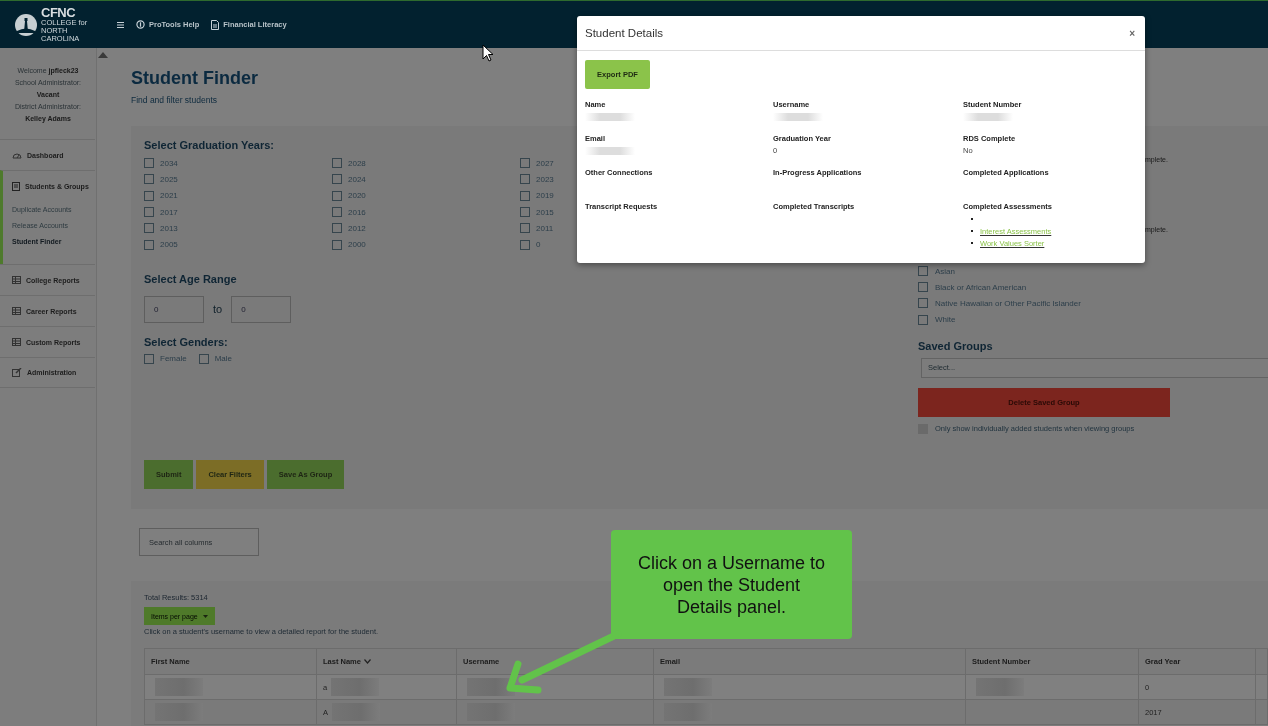  What do you see at coordinates (215, 24) in the screenshot?
I see `document-icon` at bounding box center [215, 24].